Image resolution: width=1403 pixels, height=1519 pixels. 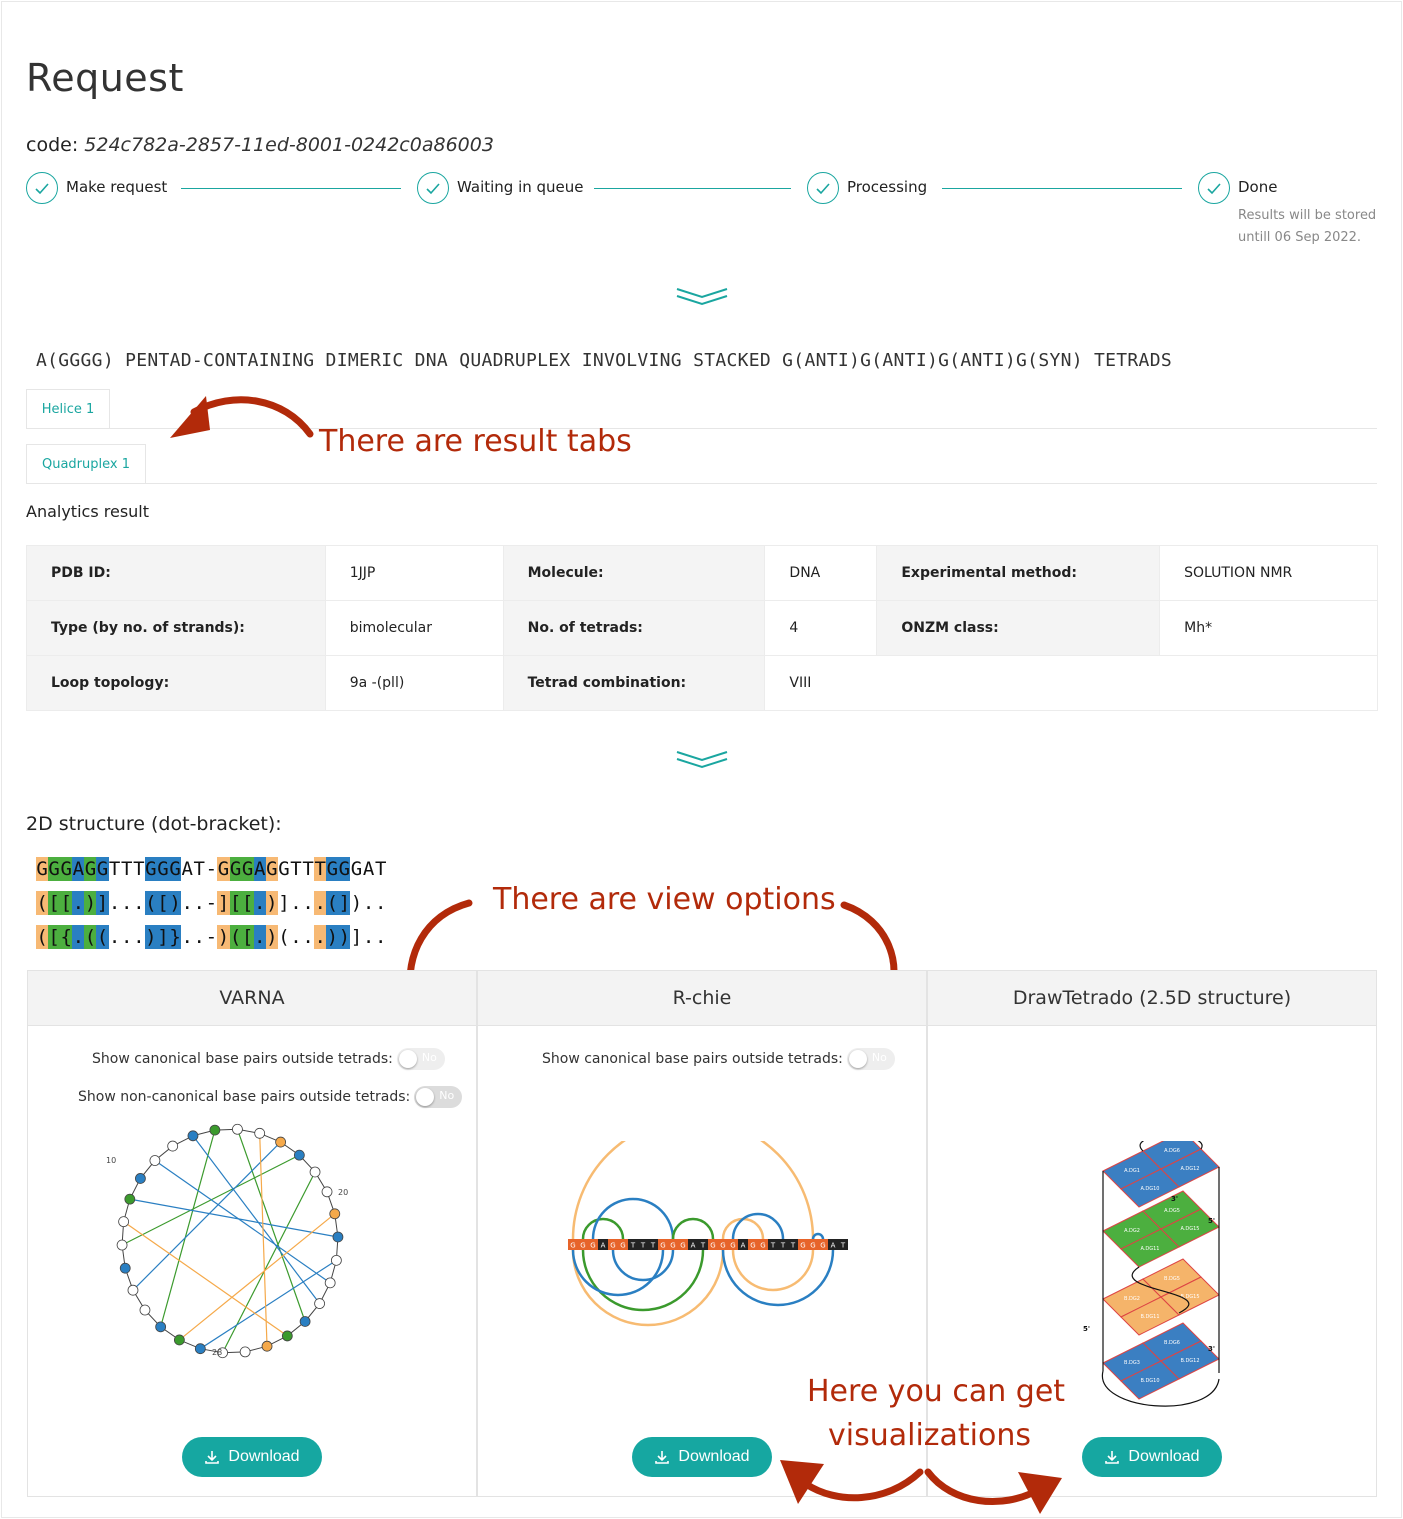 I want to click on tetrado-nucleotide-label: A.DG1, so click(x=1132, y=1171).